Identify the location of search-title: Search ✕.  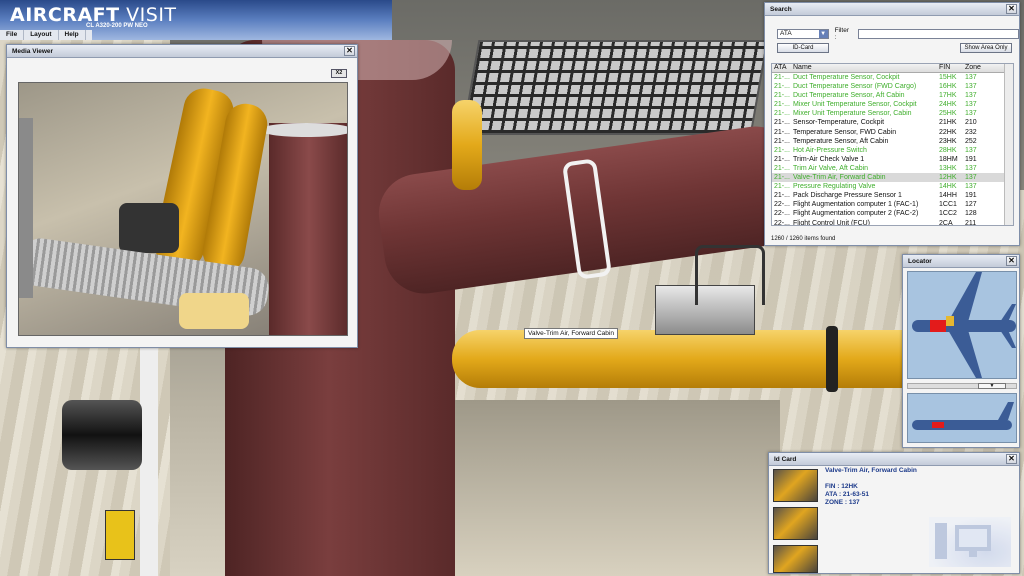
(892, 9).